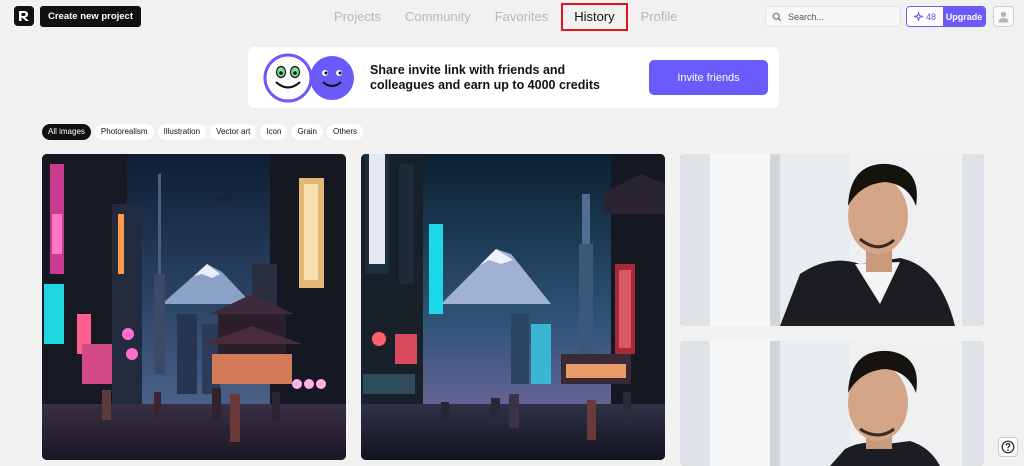  Describe the element at coordinates (708, 77) in the screenshot. I see `invite-friends-button: Invite friends` at that location.